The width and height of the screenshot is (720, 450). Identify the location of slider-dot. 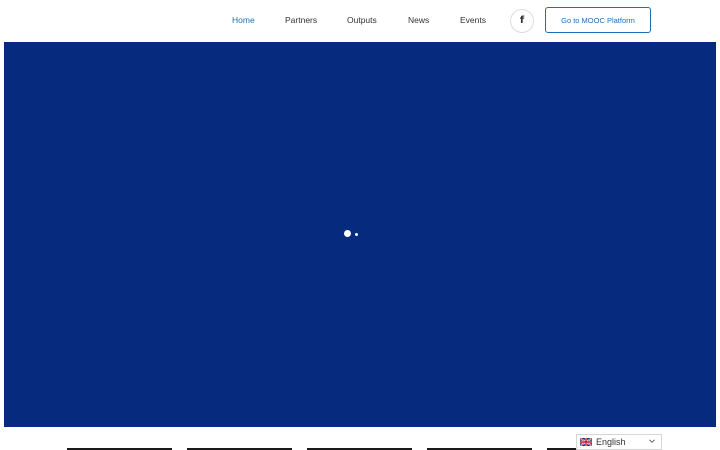
(356, 234).